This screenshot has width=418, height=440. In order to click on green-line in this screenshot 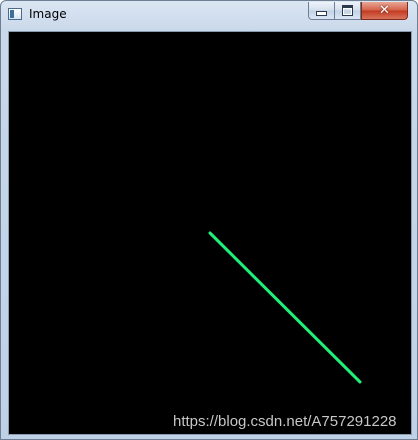, I will do `click(285, 307)`.